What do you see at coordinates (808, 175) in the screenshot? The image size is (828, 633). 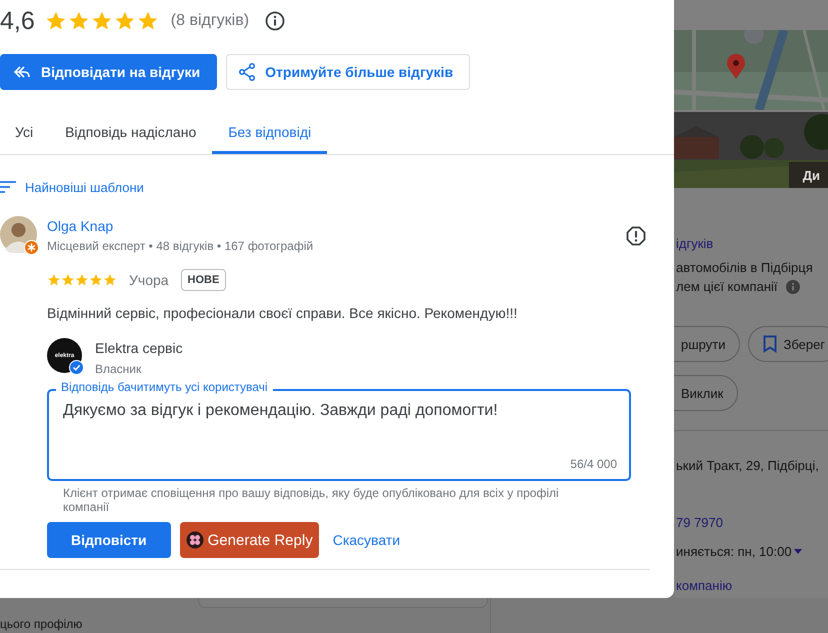 I see `photo-button: Ди` at bounding box center [808, 175].